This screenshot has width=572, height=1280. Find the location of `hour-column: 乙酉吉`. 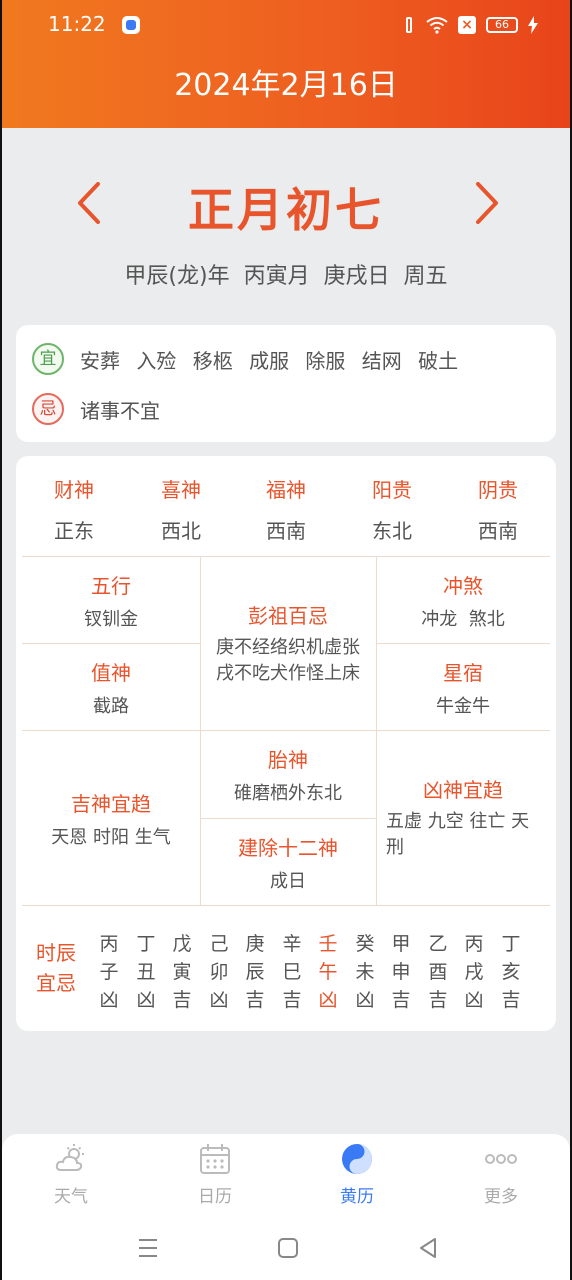

hour-column: 乙酉吉 is located at coordinates (438, 972).